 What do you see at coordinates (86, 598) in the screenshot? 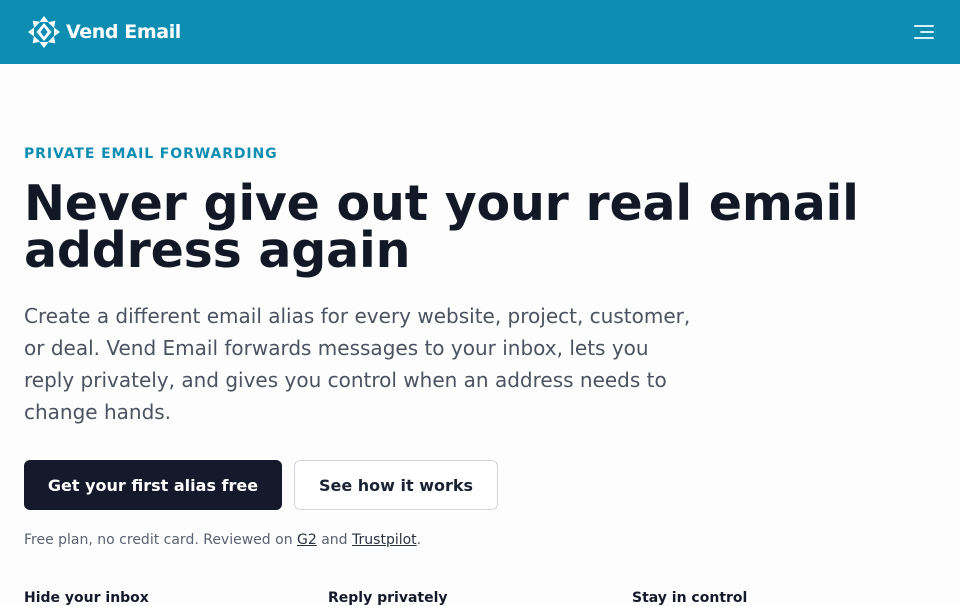
I see `feature-title-hide-inbox: Hide your inbox` at bounding box center [86, 598].